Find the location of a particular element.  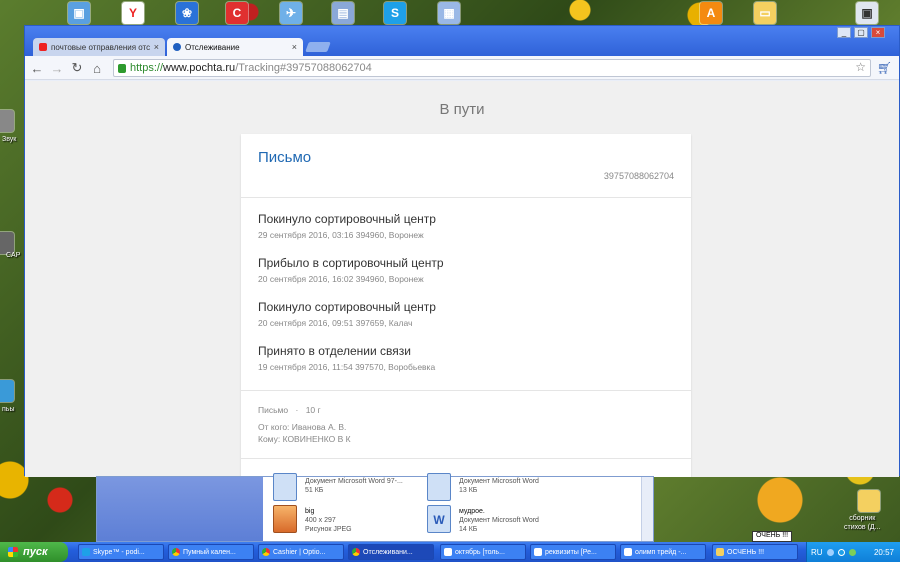

start-button: пуск is located at coordinates (34, 552).